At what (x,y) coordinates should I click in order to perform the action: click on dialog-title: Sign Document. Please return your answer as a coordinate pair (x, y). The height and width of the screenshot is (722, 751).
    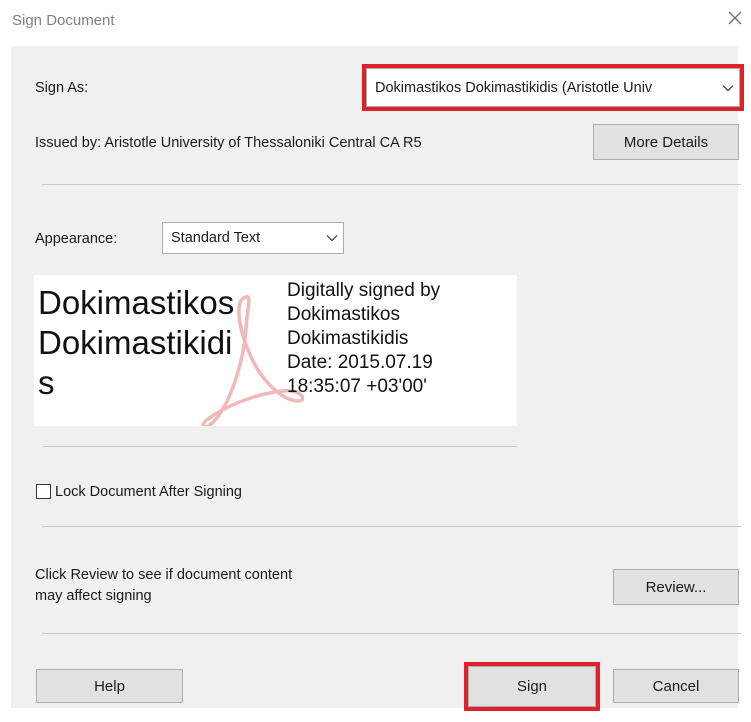
    Looking at the image, I should click on (63, 20).